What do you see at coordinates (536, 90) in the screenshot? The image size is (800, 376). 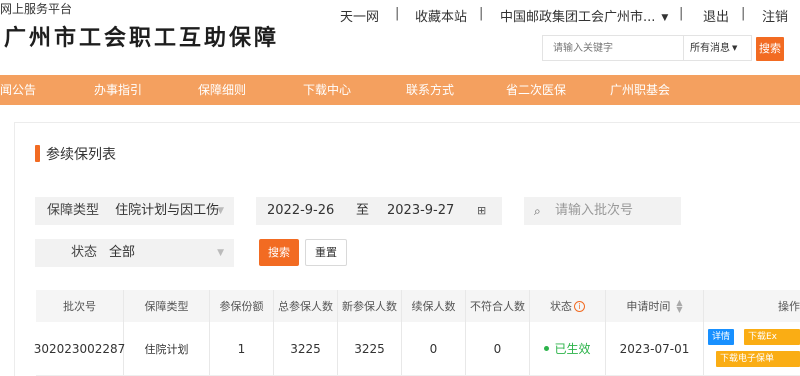 I see `nav-item-medical: 省二次医保` at bounding box center [536, 90].